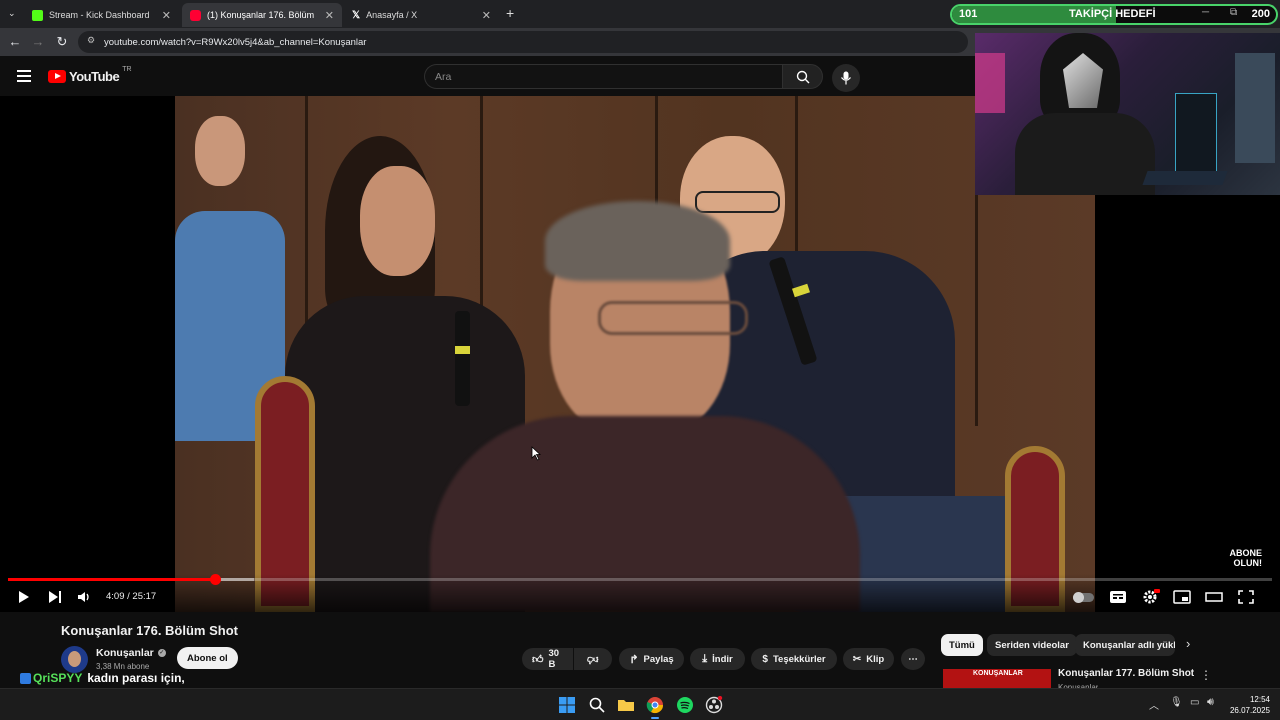  I want to click on channel-name: Konuşanlar, so click(125, 653).